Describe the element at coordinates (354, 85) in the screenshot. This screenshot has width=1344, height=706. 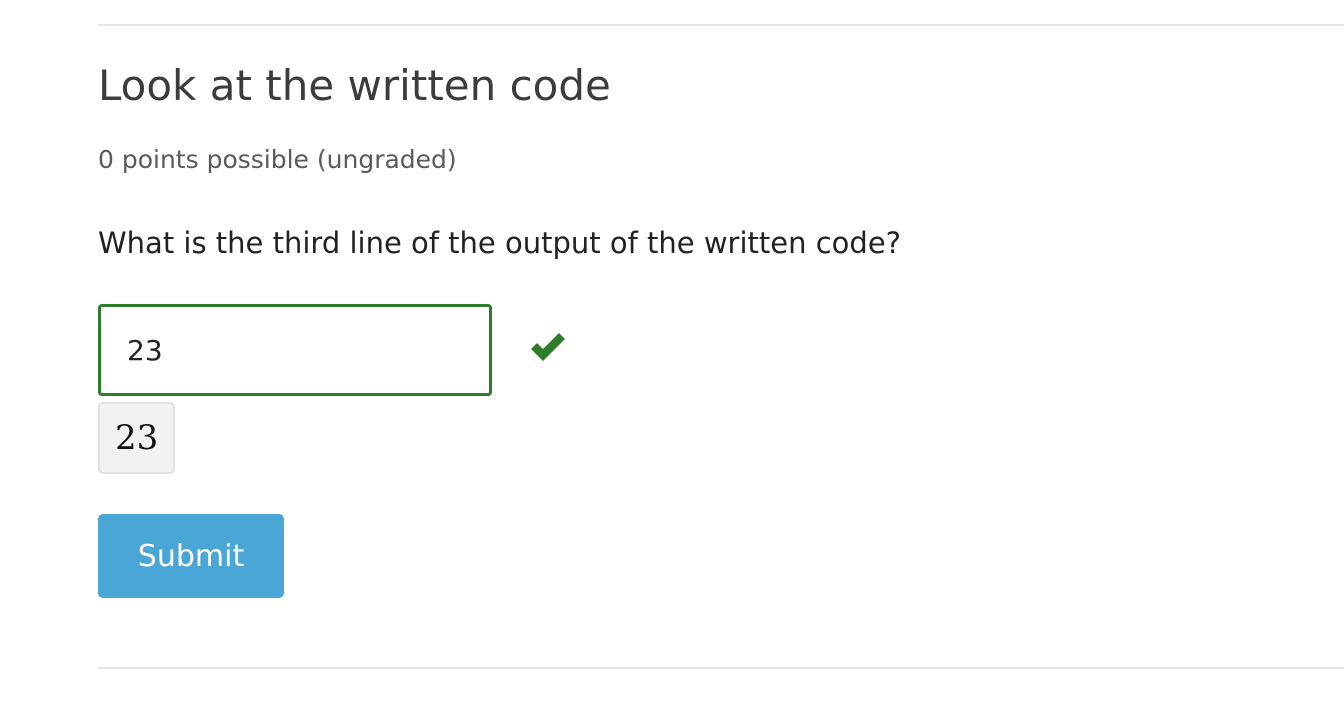
I see `problem-title: Look at the written code` at that location.